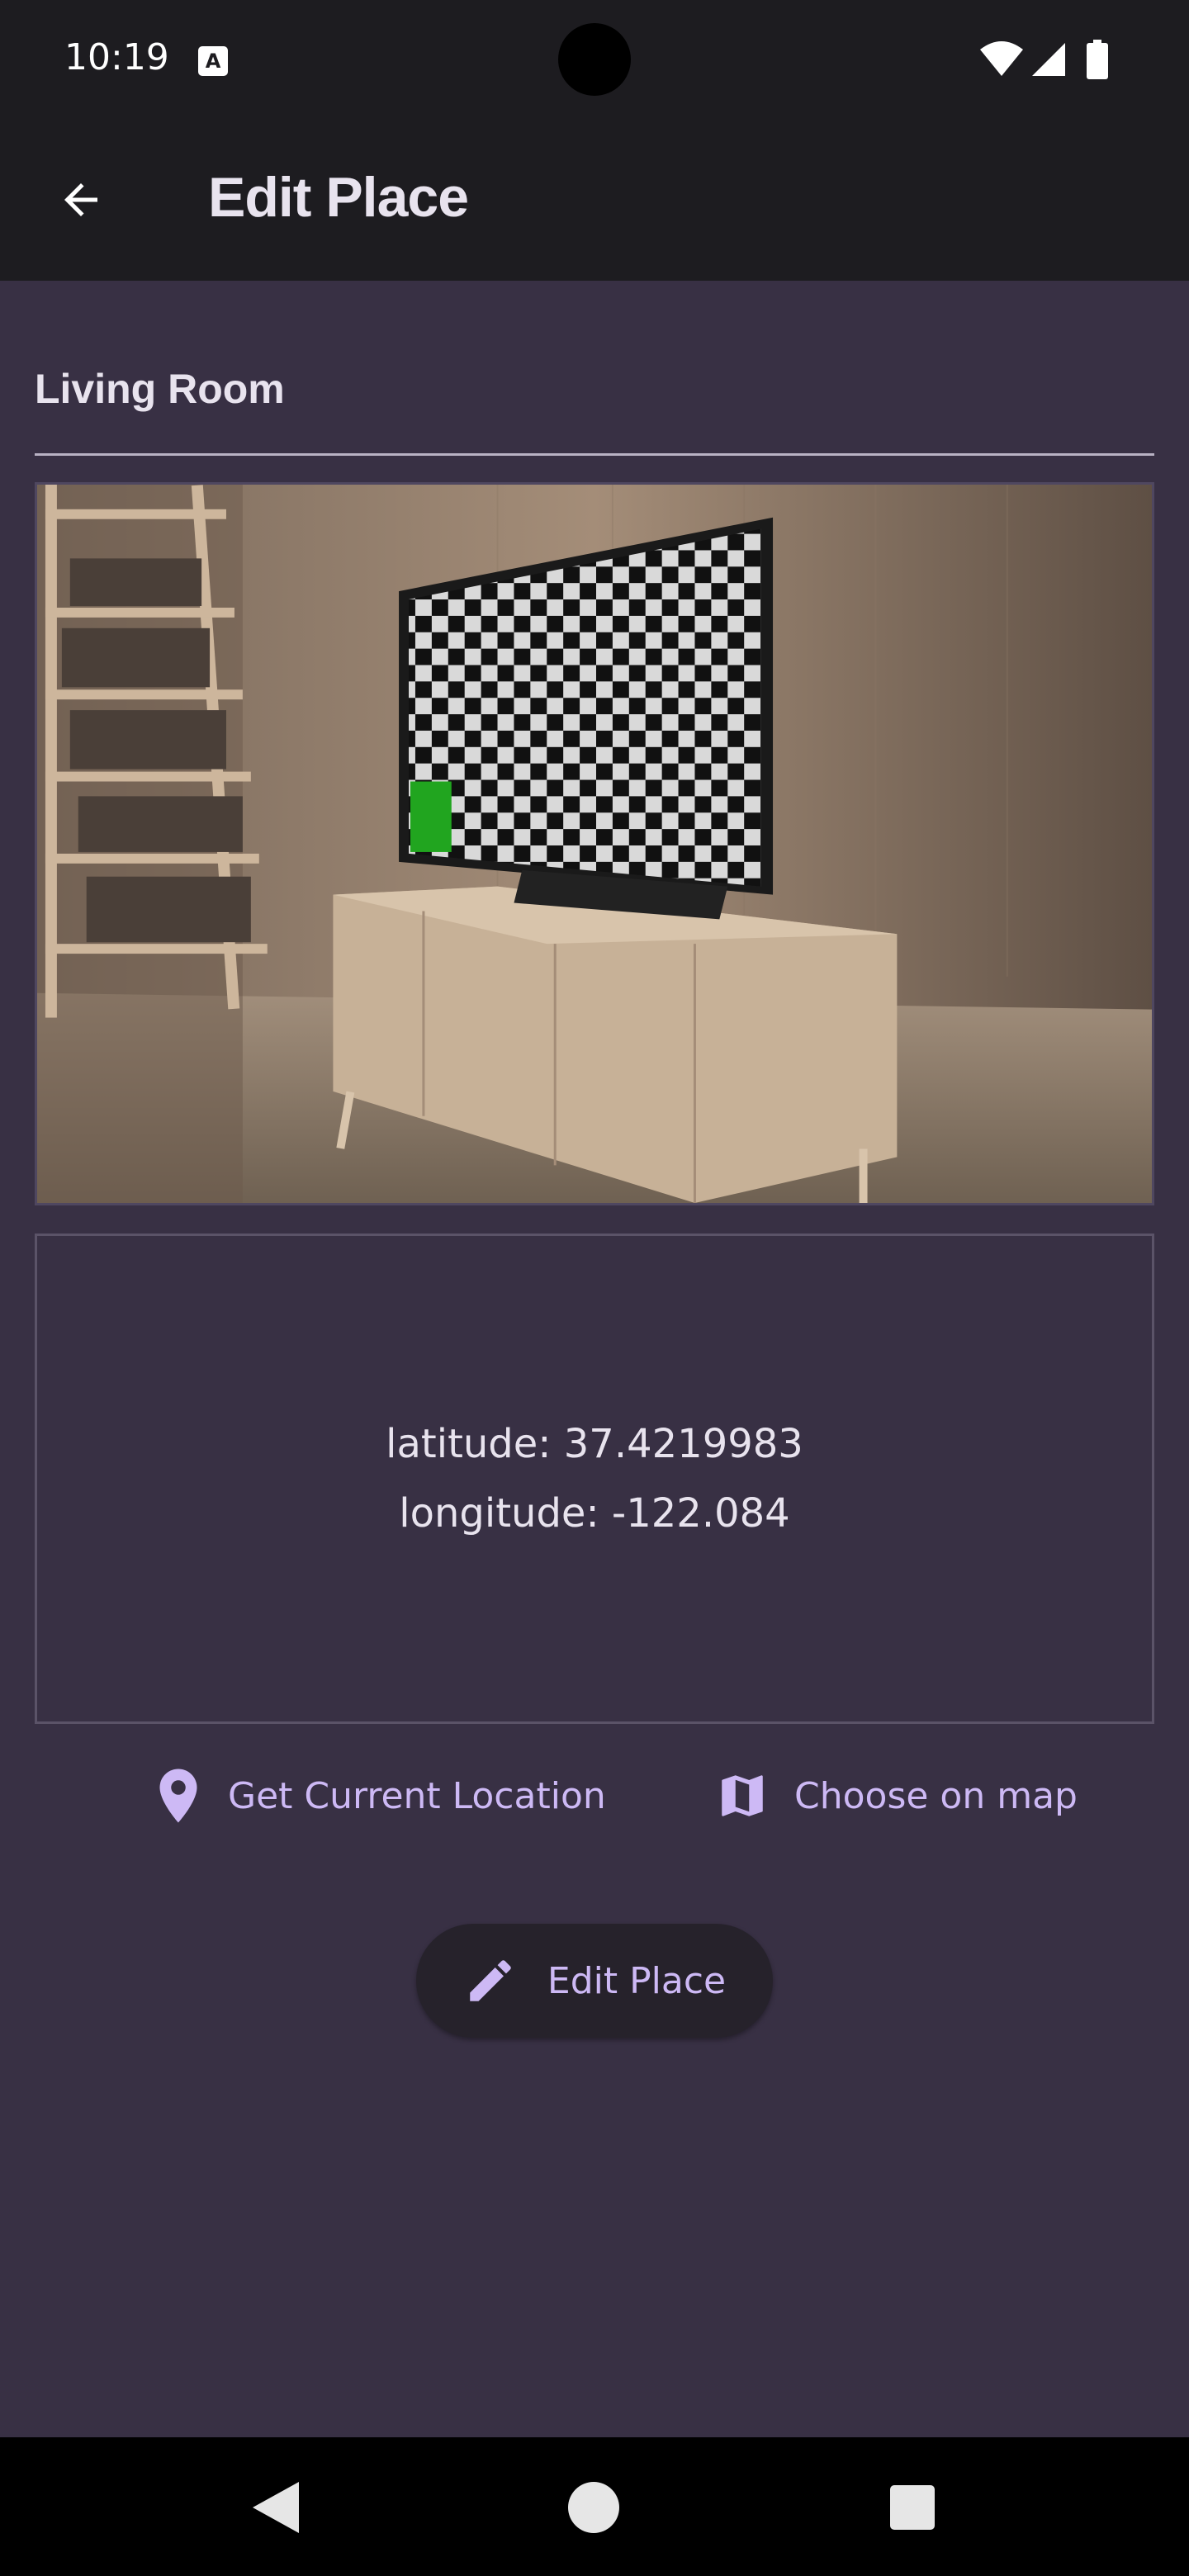 Image resolution: width=1189 pixels, height=2576 pixels. I want to click on a-icon: A, so click(213, 61).